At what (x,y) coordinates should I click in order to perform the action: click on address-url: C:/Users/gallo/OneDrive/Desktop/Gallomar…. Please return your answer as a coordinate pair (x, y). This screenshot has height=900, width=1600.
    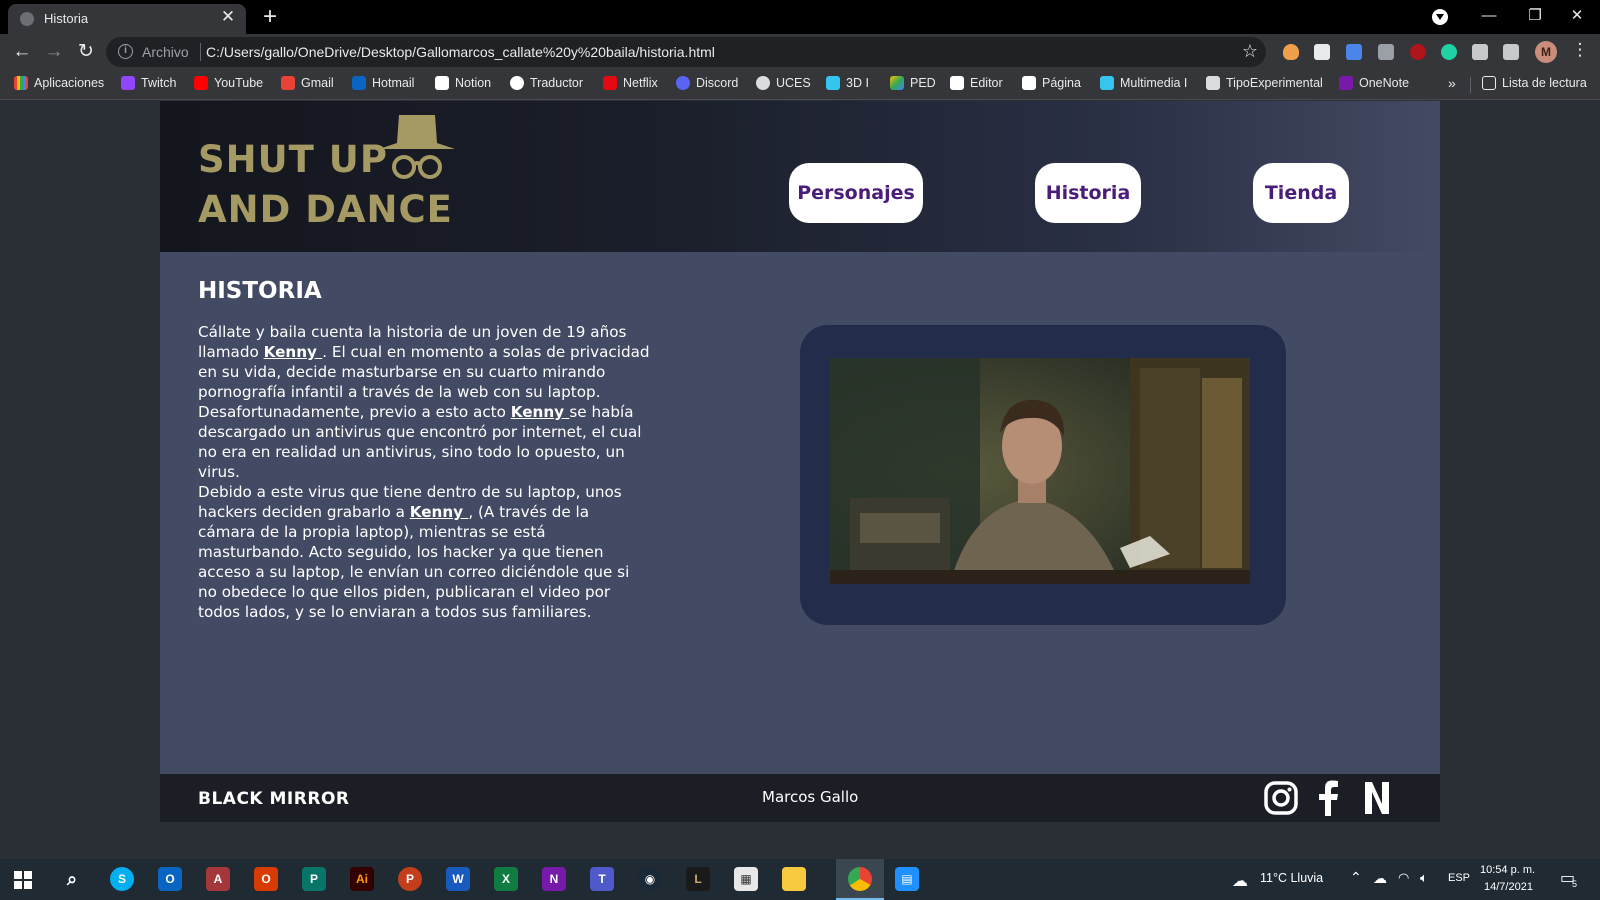
    Looking at the image, I should click on (460, 52).